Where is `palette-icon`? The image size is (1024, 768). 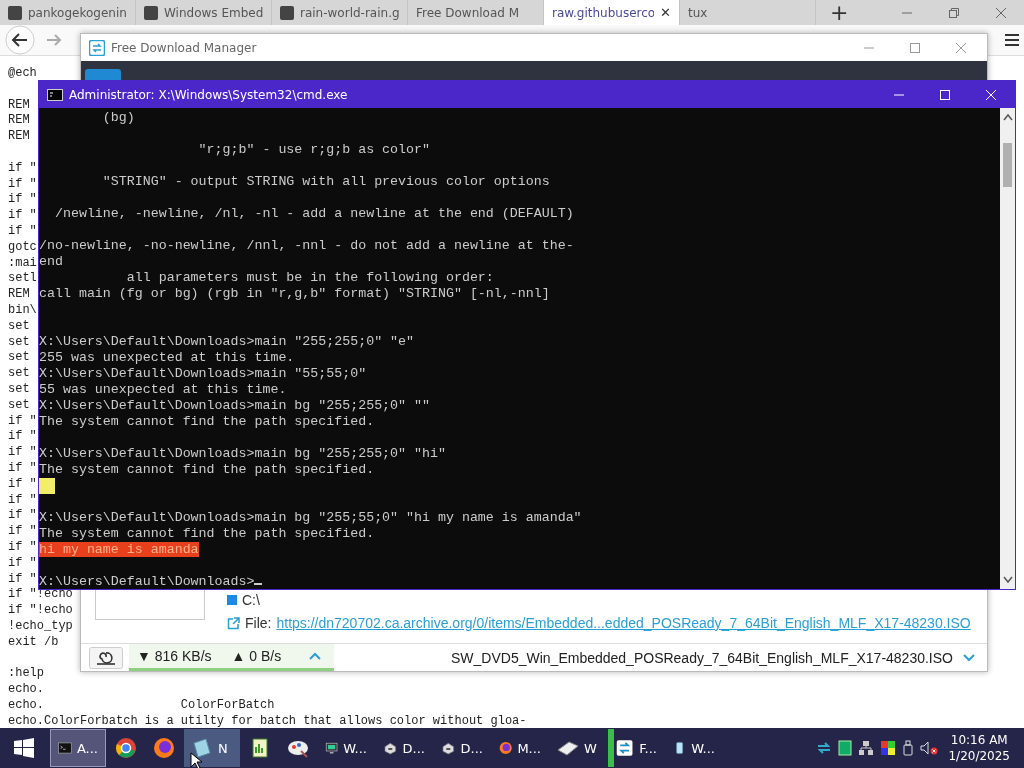 palette-icon is located at coordinates (888, 748).